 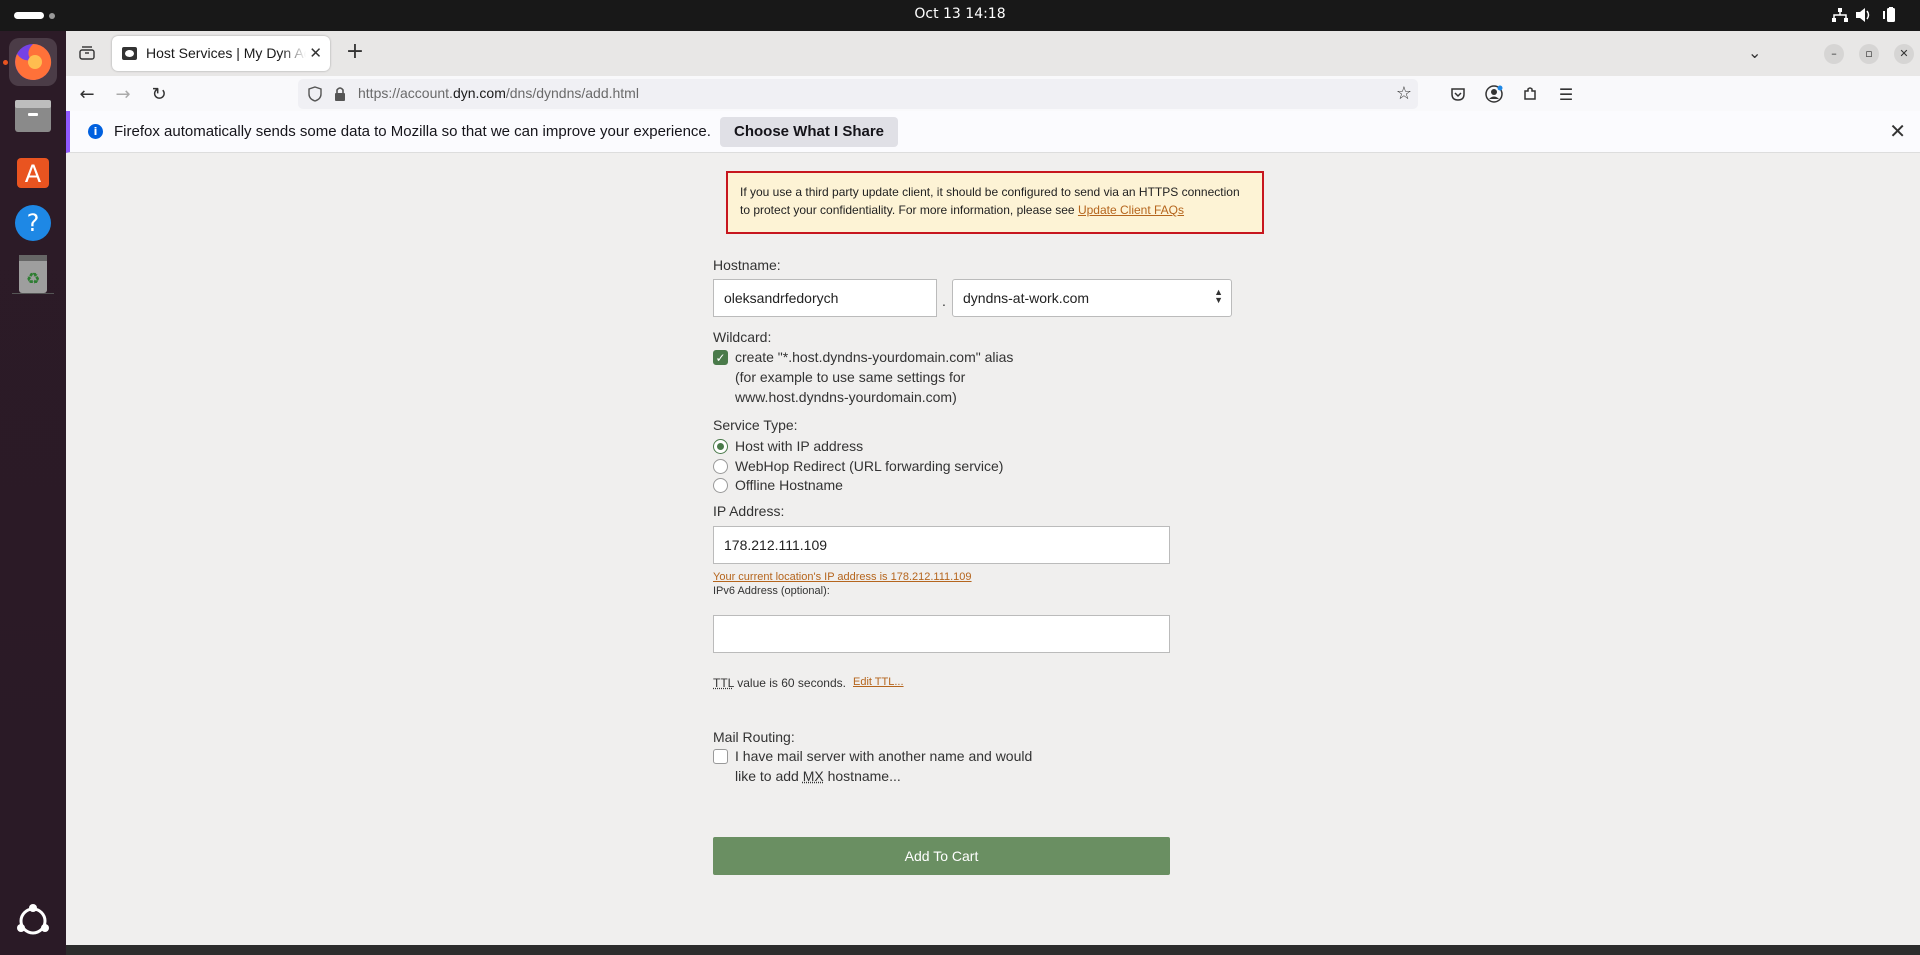 What do you see at coordinates (95, 131) in the screenshot?
I see `info-icon: i` at bounding box center [95, 131].